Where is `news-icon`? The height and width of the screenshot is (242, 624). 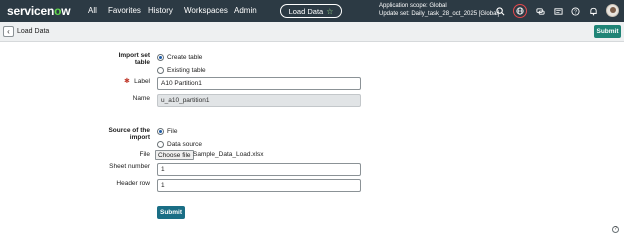
news-icon is located at coordinates (558, 11).